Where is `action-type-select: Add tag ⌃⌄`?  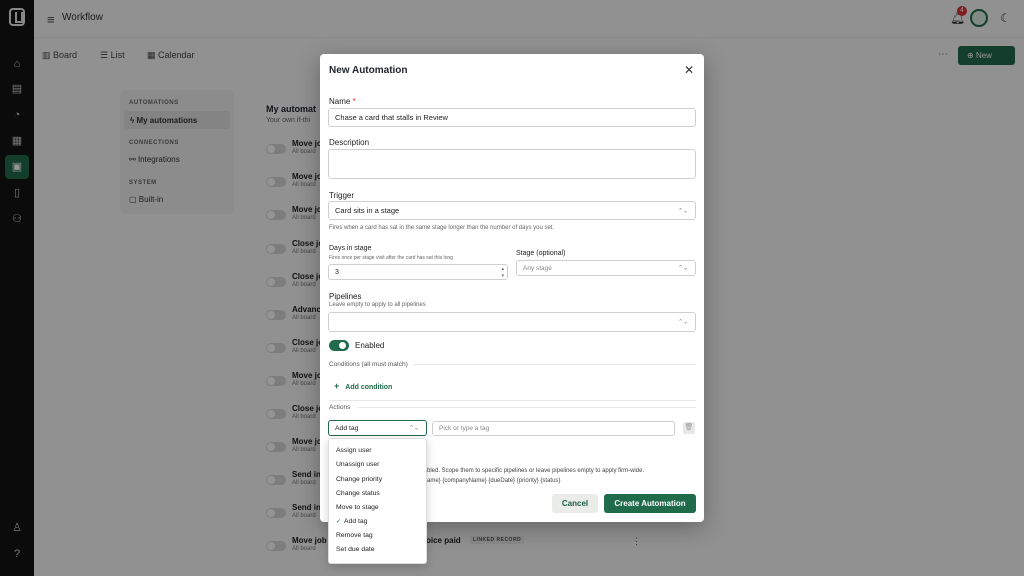
action-type-select: Add tag ⌃⌄ is located at coordinates (377, 428).